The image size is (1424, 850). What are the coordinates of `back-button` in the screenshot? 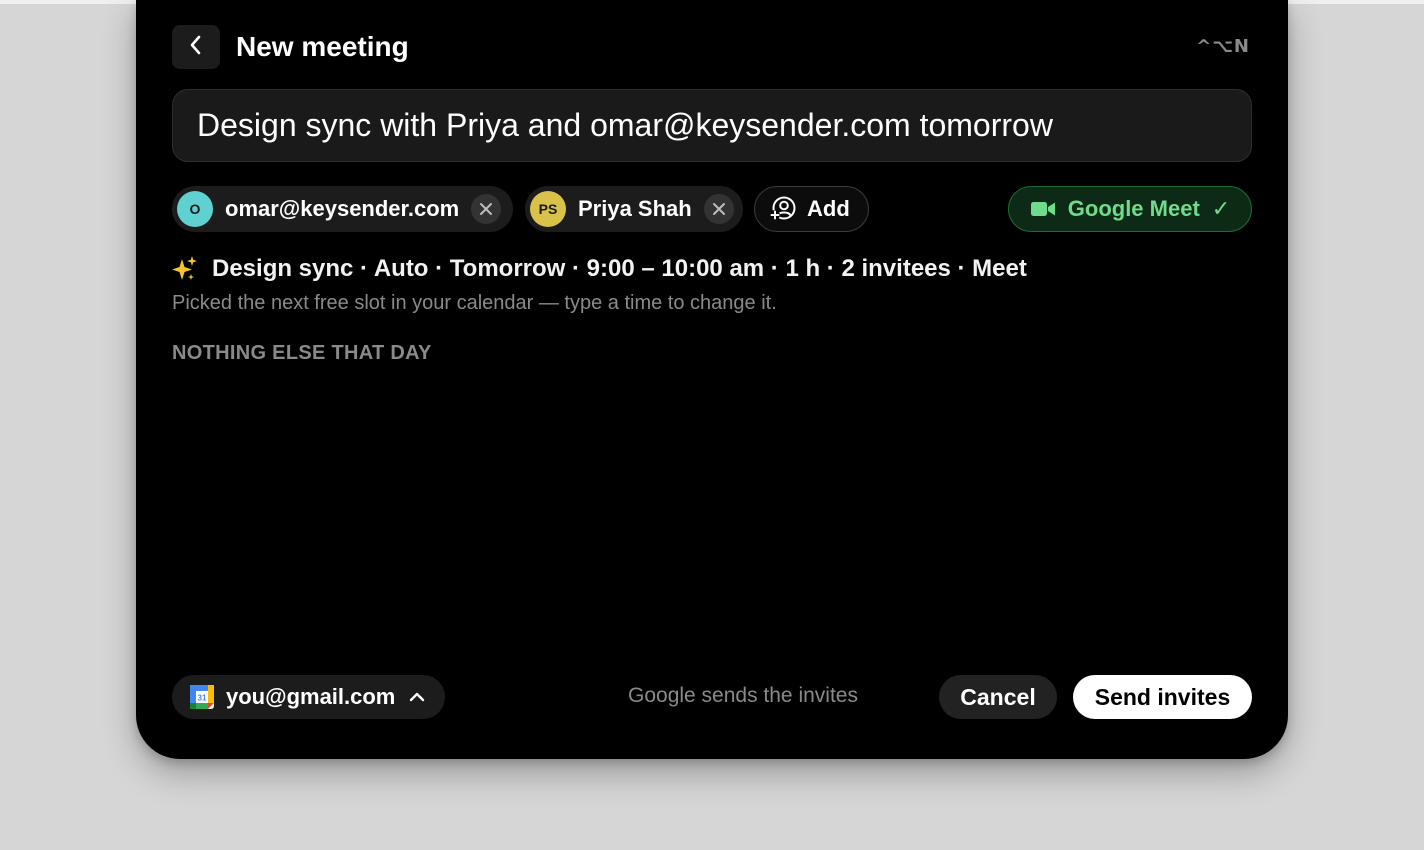 It's located at (196, 47).